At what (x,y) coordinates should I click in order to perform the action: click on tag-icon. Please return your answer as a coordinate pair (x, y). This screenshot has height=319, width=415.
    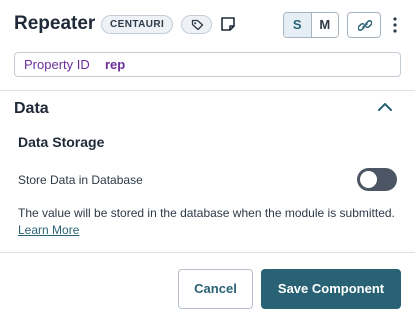
    Looking at the image, I should click on (197, 25).